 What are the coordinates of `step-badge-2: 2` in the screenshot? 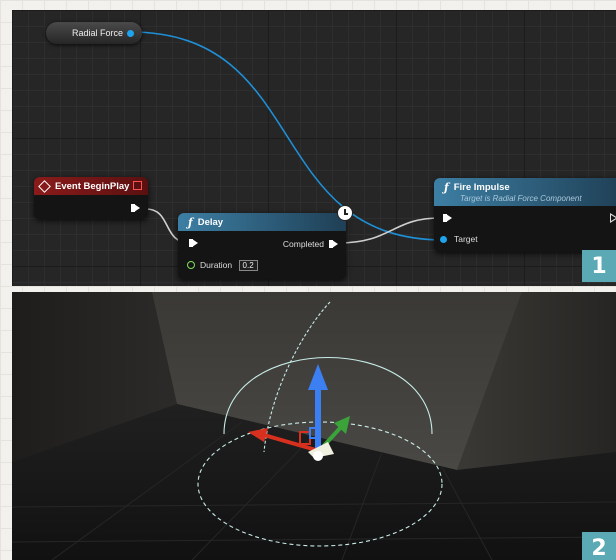 It's located at (599, 546).